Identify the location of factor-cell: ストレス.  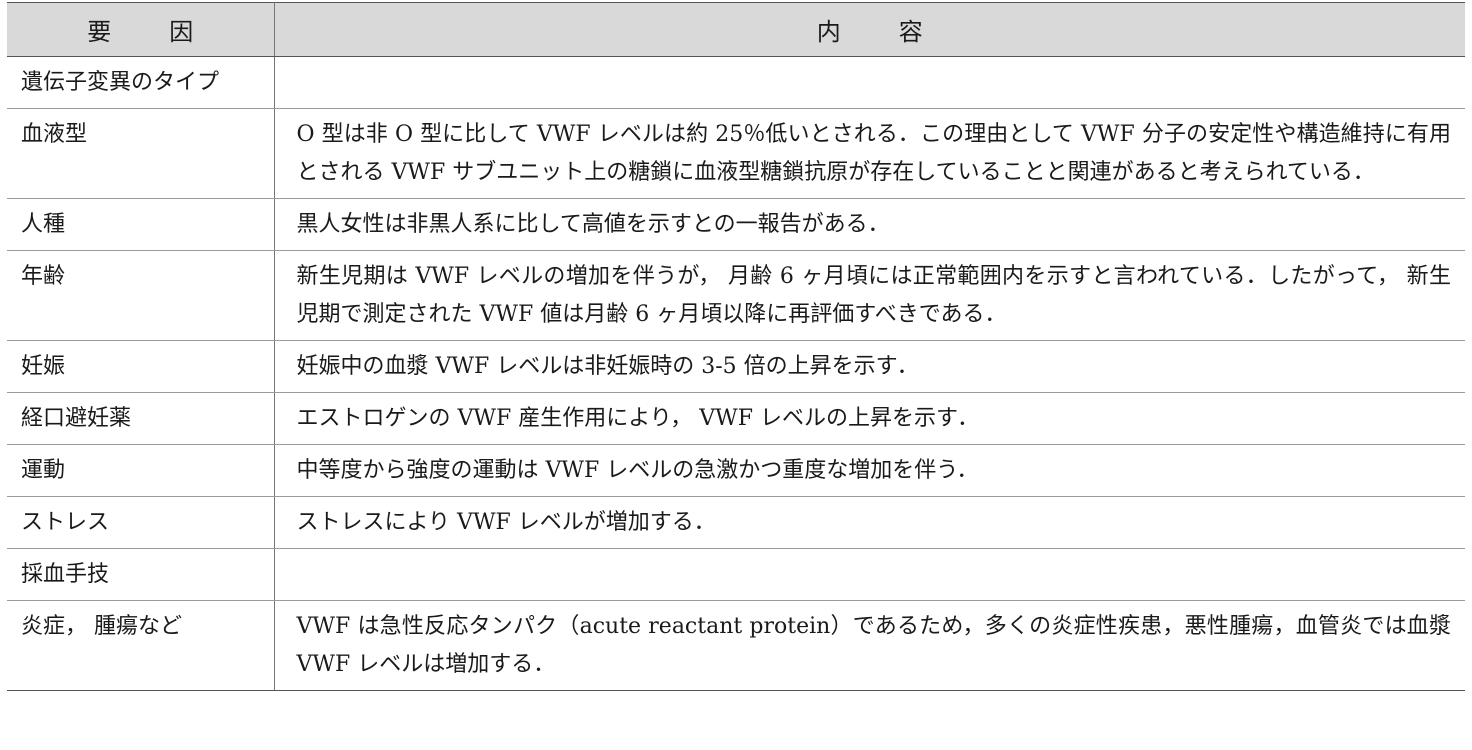
(141, 522).